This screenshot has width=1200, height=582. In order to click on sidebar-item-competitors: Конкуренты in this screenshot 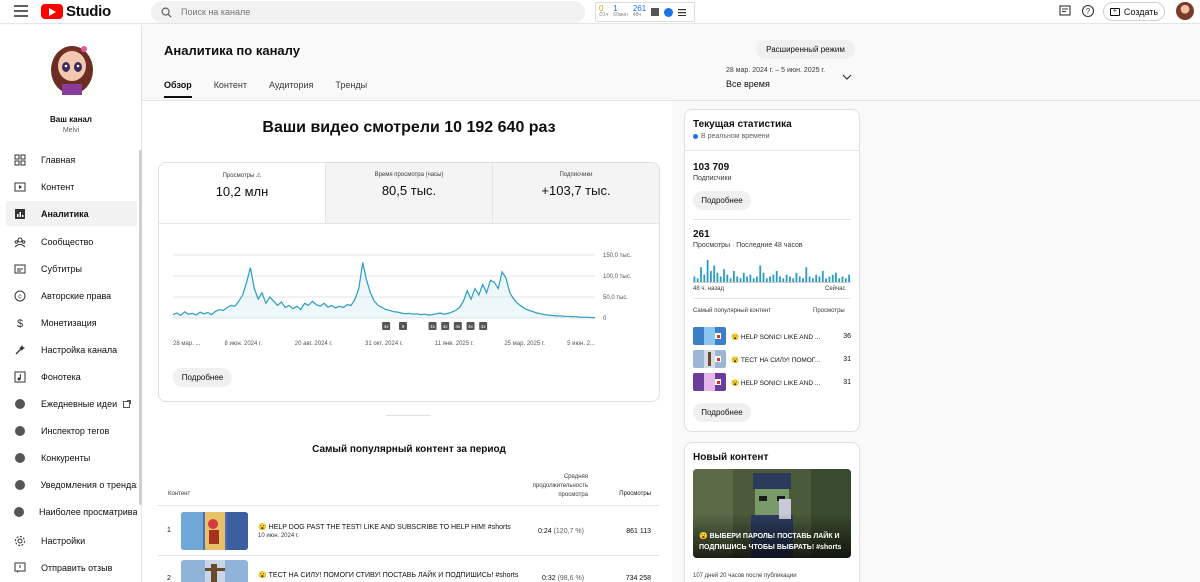, I will do `click(71, 457)`.